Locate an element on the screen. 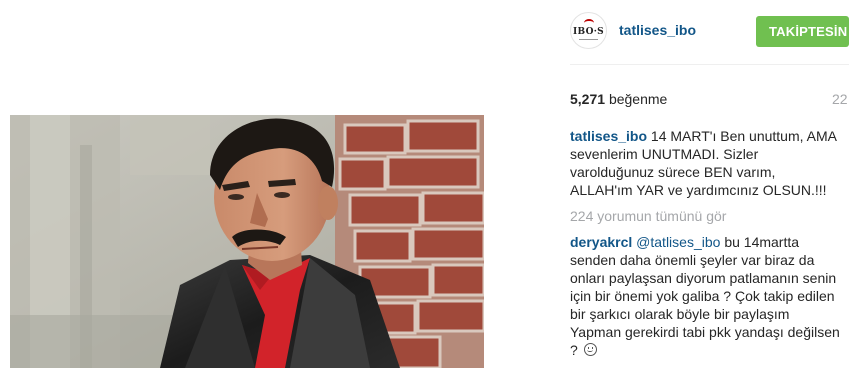 This screenshot has height=368, width=849. avatar-logo-icon is located at coordinates (589, 23).